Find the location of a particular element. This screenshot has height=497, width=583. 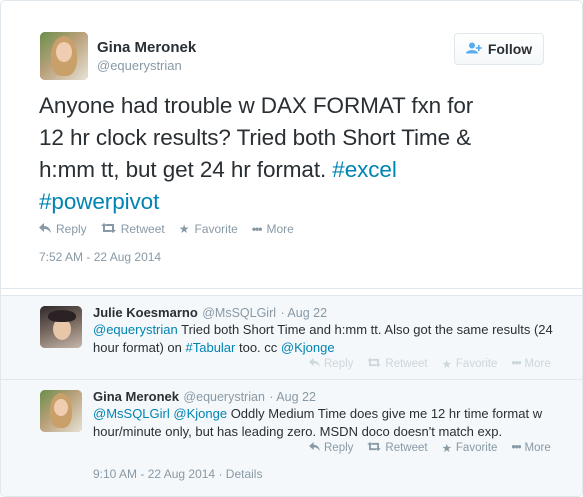

mention-link: @equerystrian is located at coordinates (135, 329).